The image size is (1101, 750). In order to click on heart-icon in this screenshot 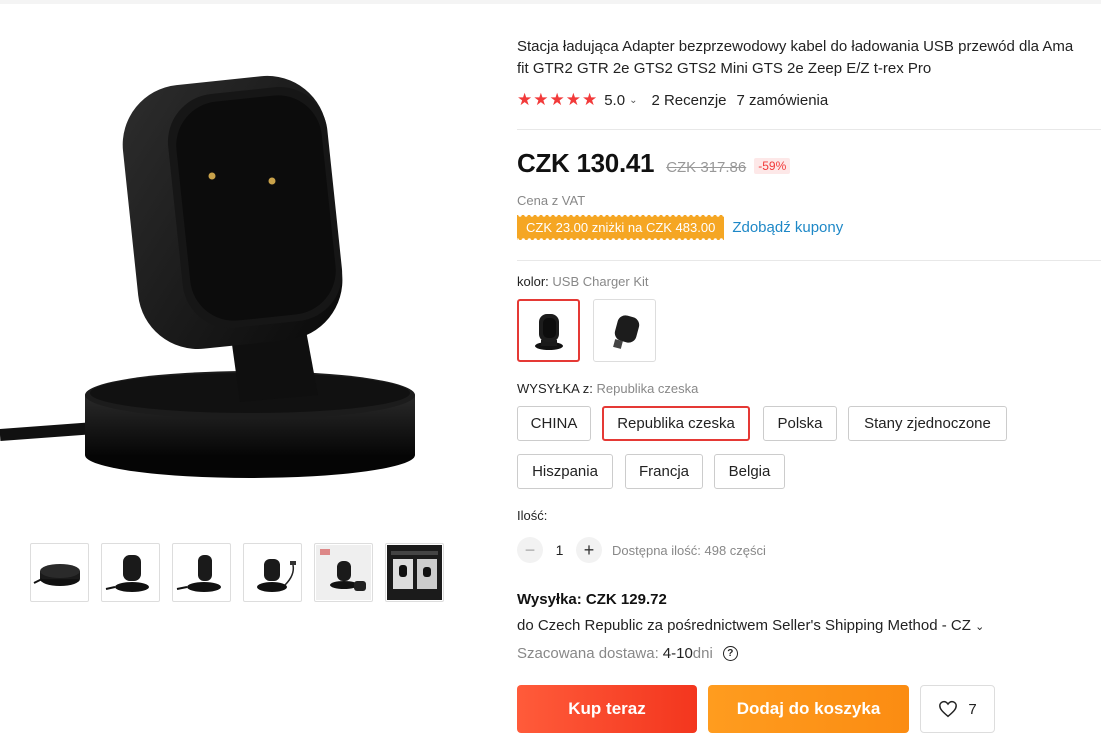, I will do `click(948, 709)`.